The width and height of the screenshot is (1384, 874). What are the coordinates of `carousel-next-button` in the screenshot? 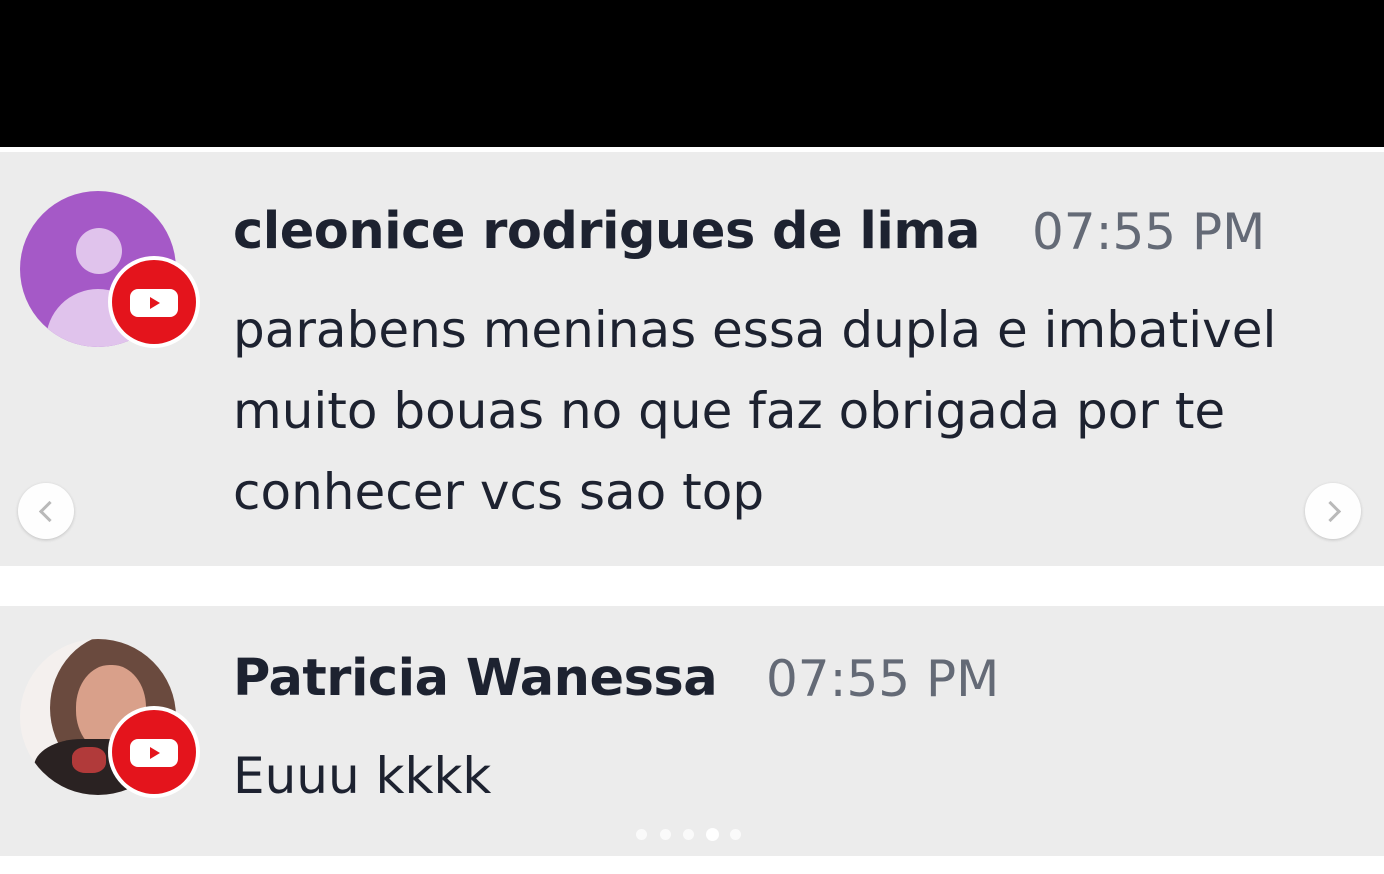 It's located at (1333, 511).